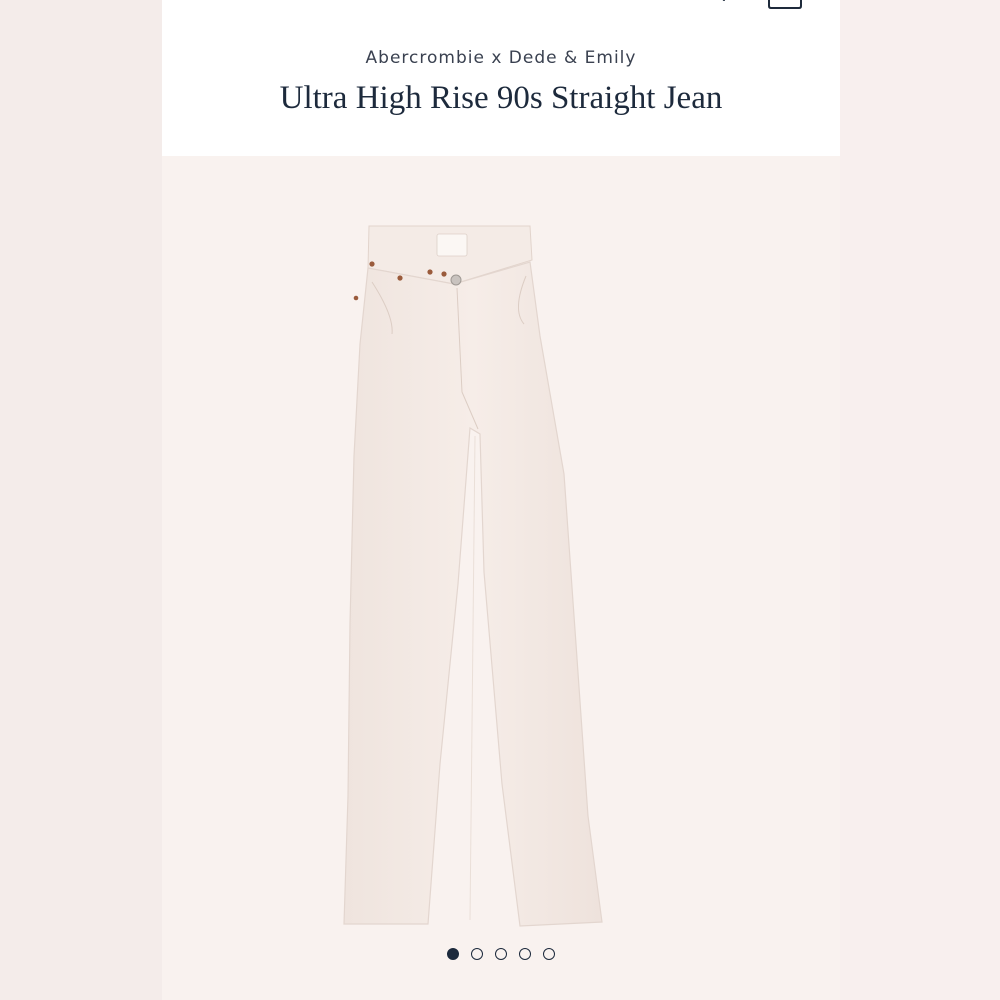 The width and height of the screenshot is (1000, 1000). Describe the element at coordinates (213, 2) in the screenshot. I see `hamburger-menu-icon` at that location.